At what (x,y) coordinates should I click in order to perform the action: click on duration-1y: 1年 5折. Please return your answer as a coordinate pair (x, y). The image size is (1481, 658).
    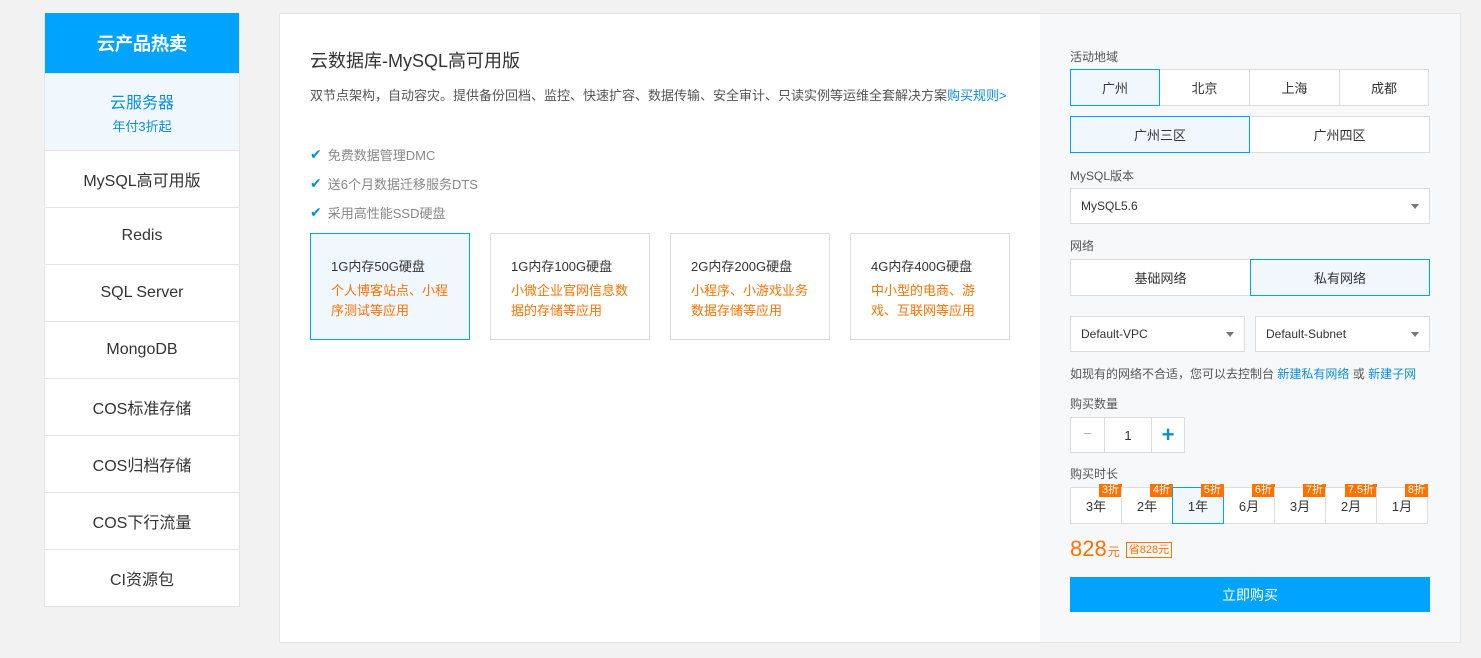
    Looking at the image, I should click on (1198, 504).